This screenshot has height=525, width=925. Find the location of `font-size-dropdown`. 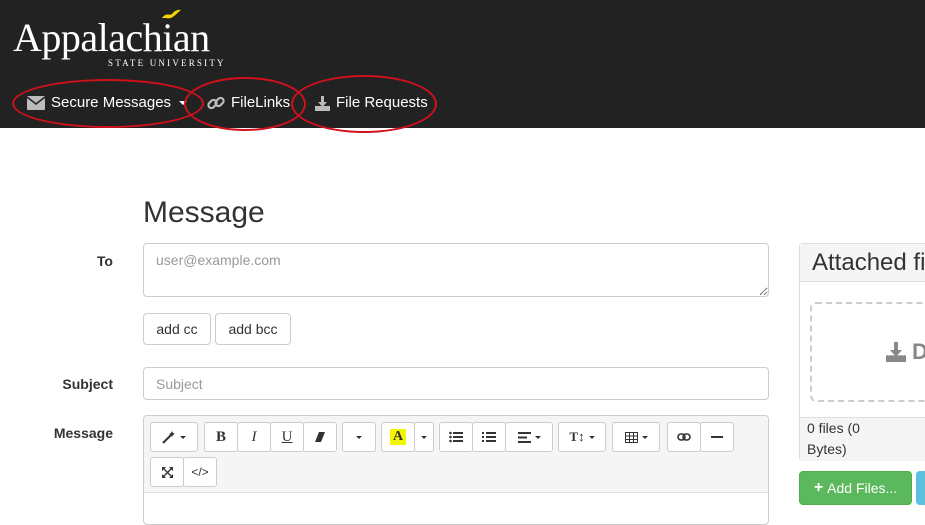

font-size-dropdown is located at coordinates (359, 437).